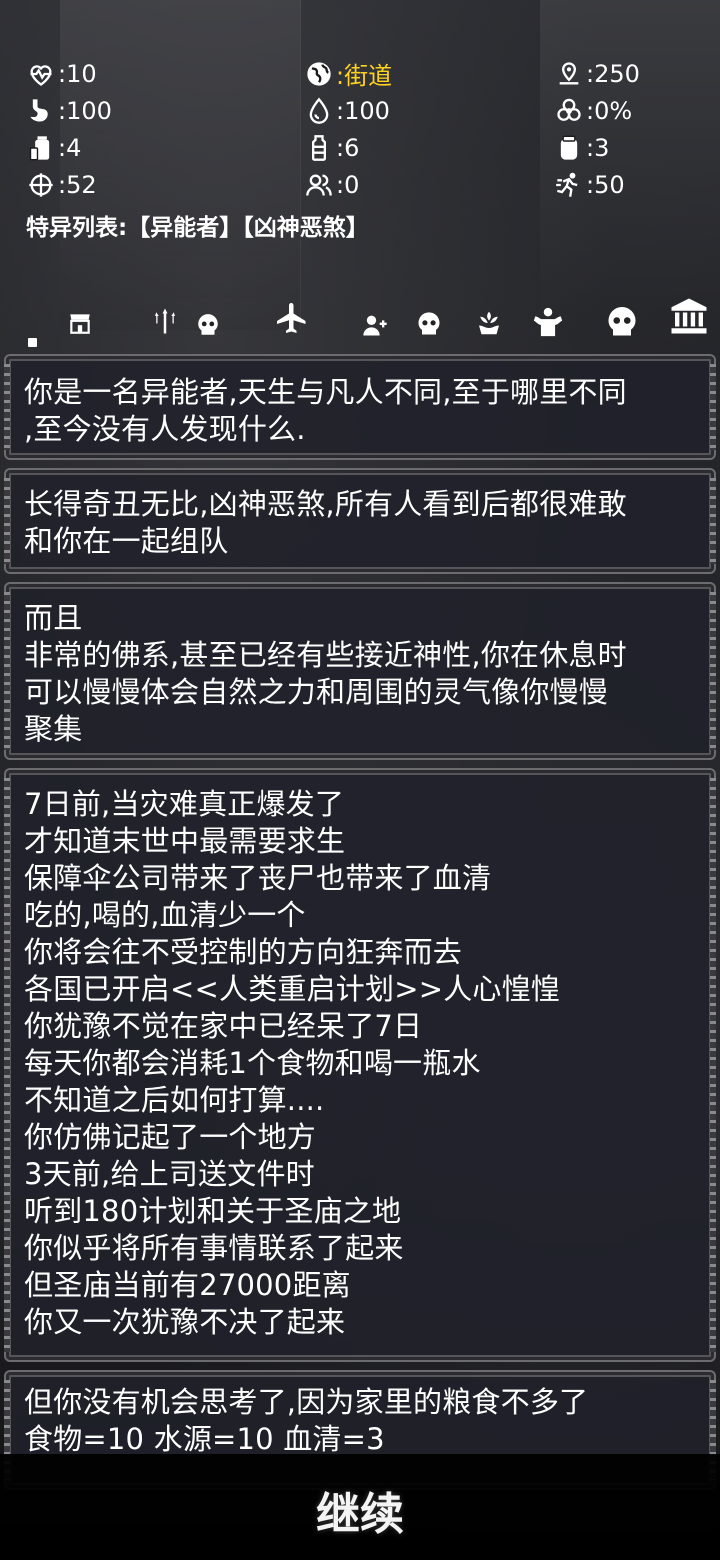 Image resolution: width=720 pixels, height=1560 pixels. What do you see at coordinates (319, 74) in the screenshot?
I see `globe-icon` at bounding box center [319, 74].